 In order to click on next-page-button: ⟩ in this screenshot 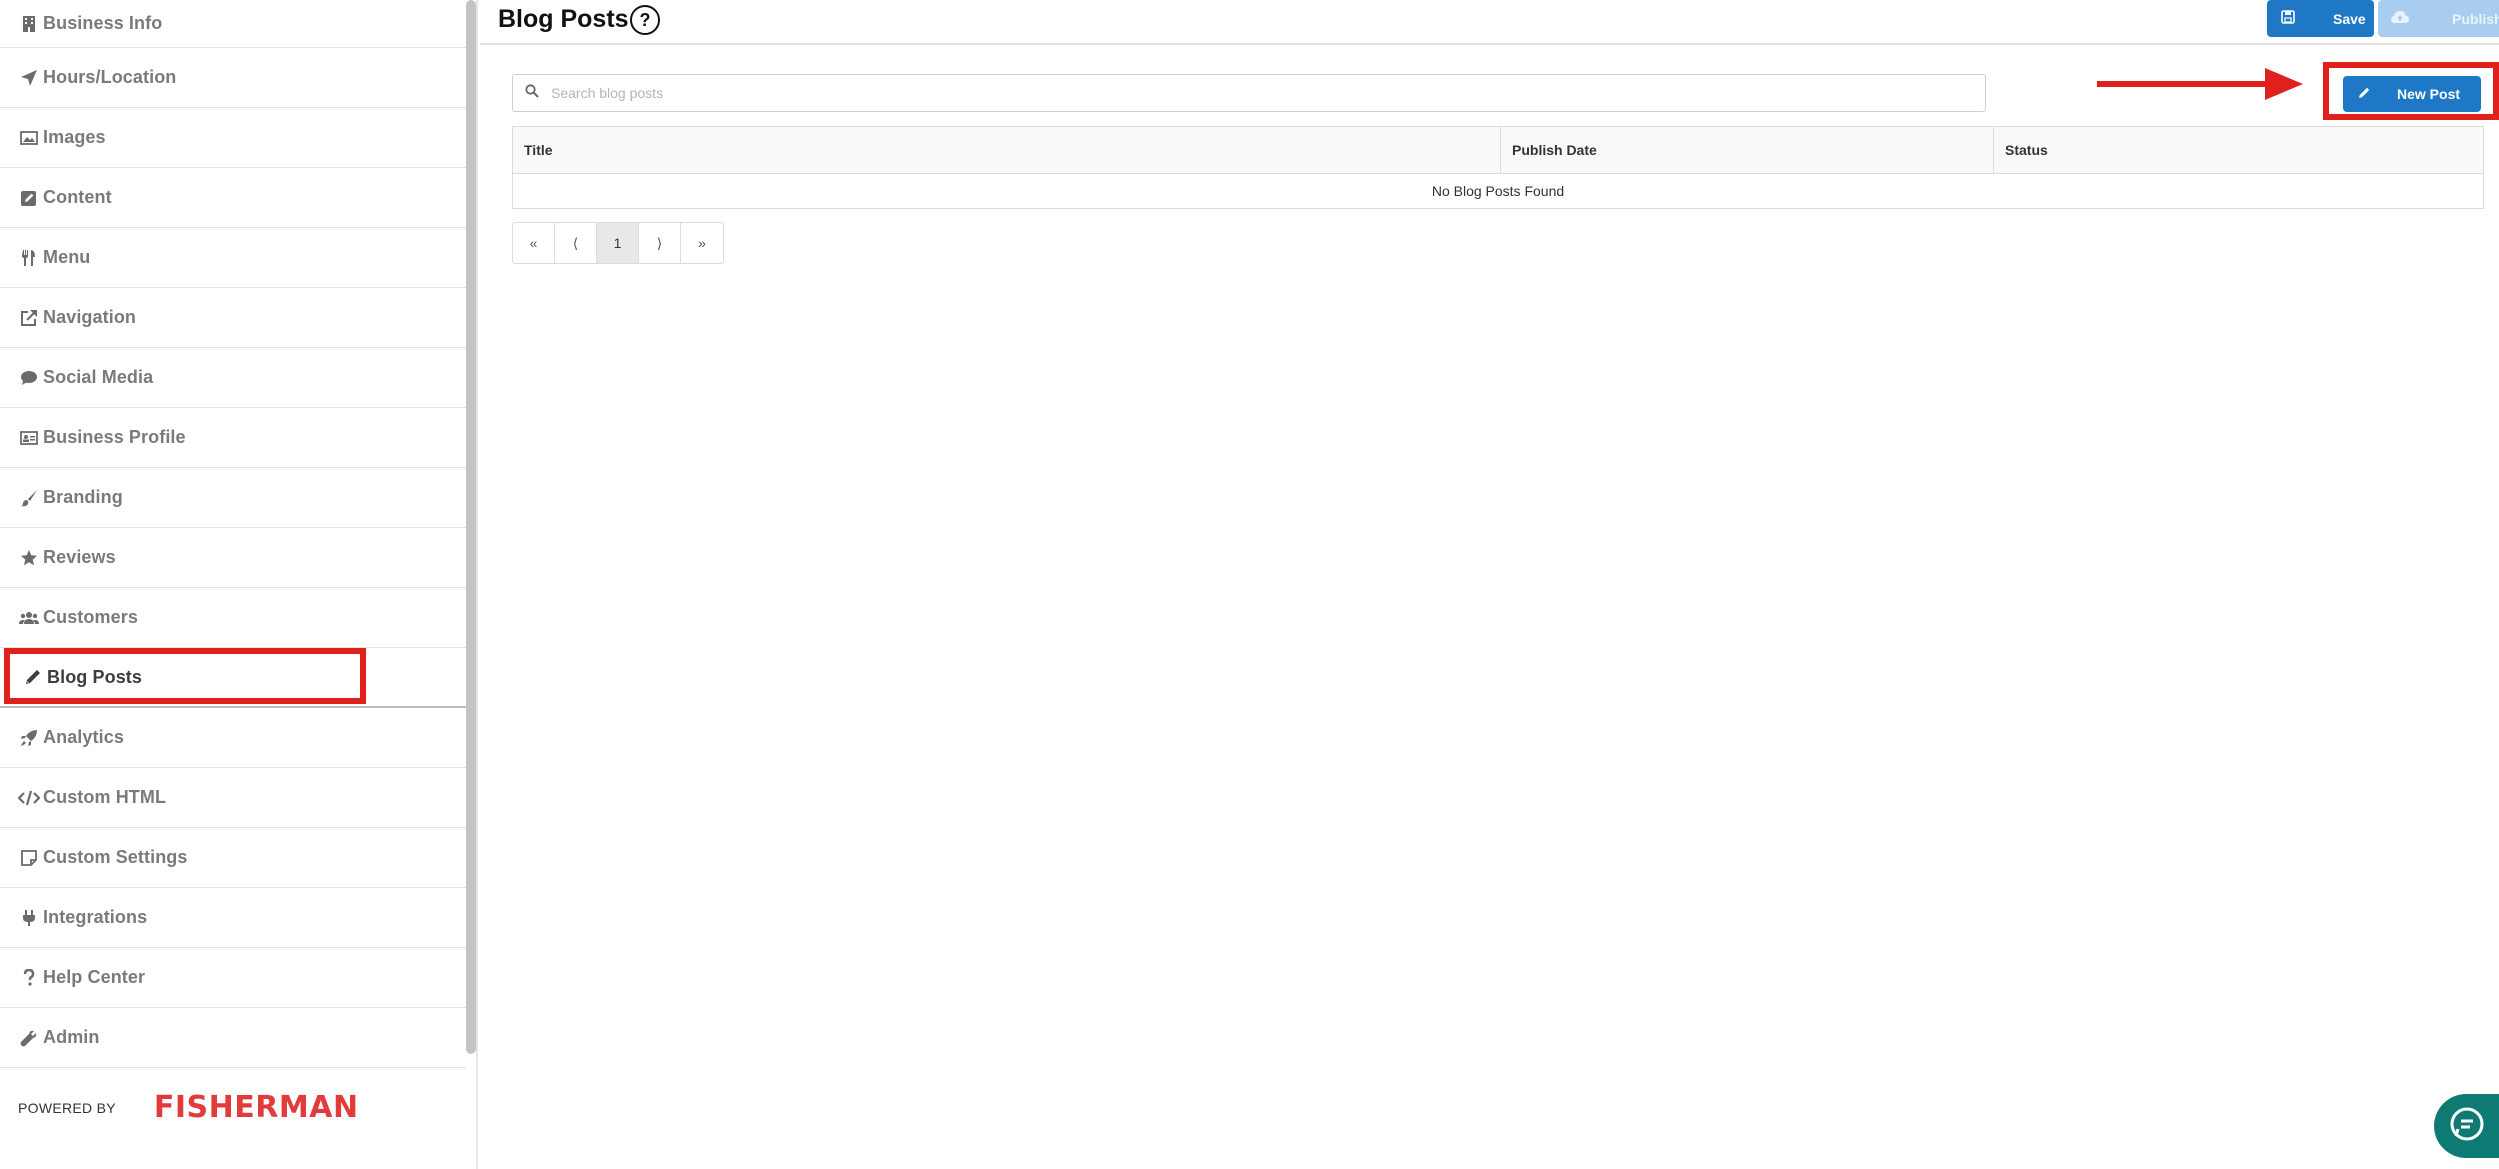, I will do `click(660, 243)`.